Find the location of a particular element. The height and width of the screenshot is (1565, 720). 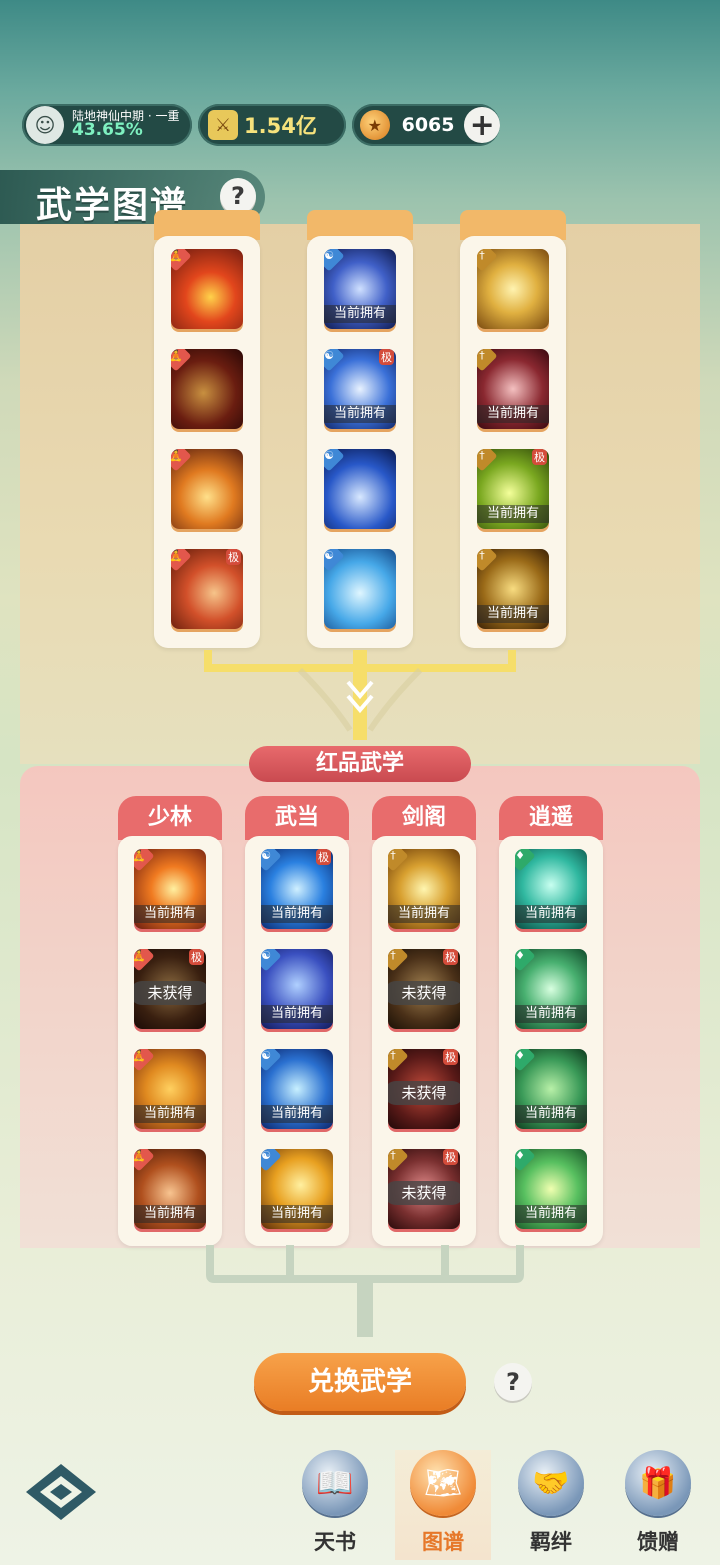

rank-progress: 43.65% is located at coordinates (107, 130).